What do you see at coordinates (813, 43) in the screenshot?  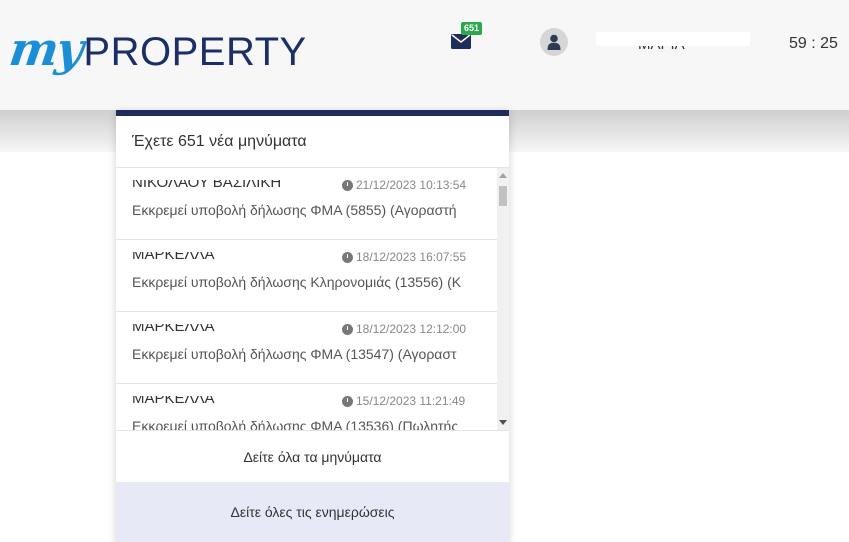 I see `session-timer: 59 : 25` at bounding box center [813, 43].